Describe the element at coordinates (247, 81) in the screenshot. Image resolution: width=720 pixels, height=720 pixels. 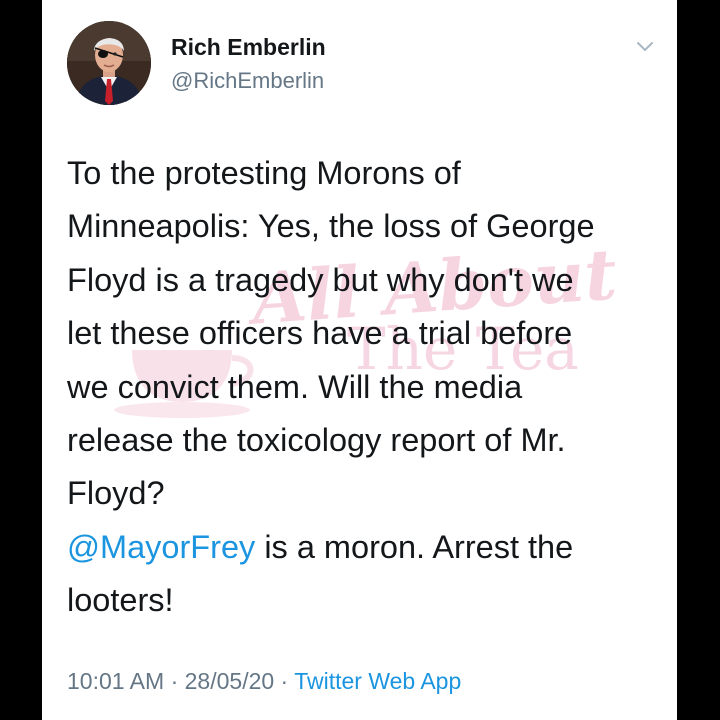
I see `user-handle: @RichEmberlin` at that location.